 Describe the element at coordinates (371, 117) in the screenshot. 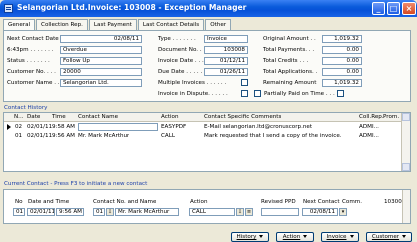

I see `col-coll-rep: Coll.Rep.` at that location.